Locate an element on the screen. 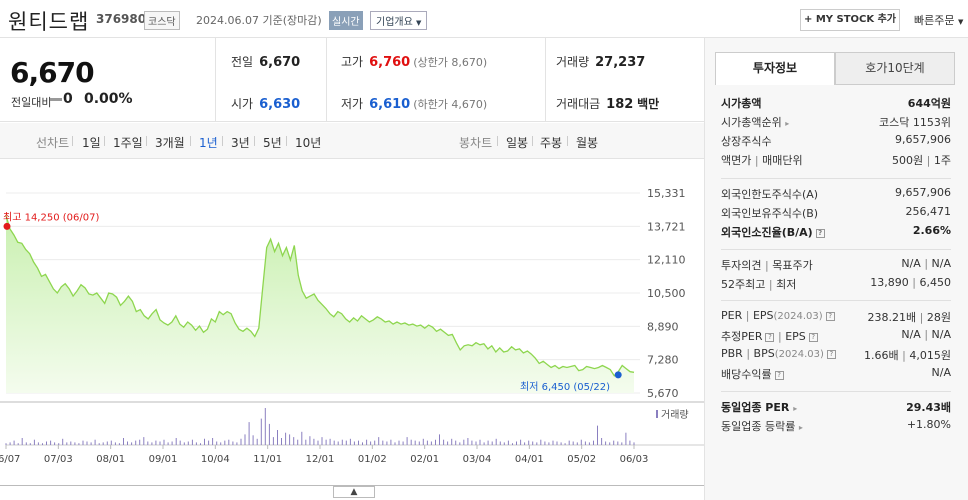 The height and width of the screenshot is (500, 968). high-label: 최고 14,250 (06/07) is located at coordinates (51, 217).